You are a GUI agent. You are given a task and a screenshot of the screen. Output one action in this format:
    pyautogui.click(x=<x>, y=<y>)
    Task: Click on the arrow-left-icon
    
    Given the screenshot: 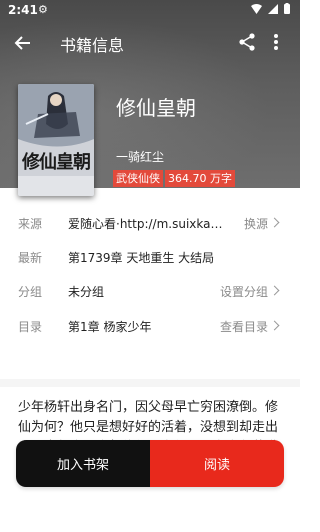 What is the action you would take?
    pyautogui.click(x=23, y=43)
    